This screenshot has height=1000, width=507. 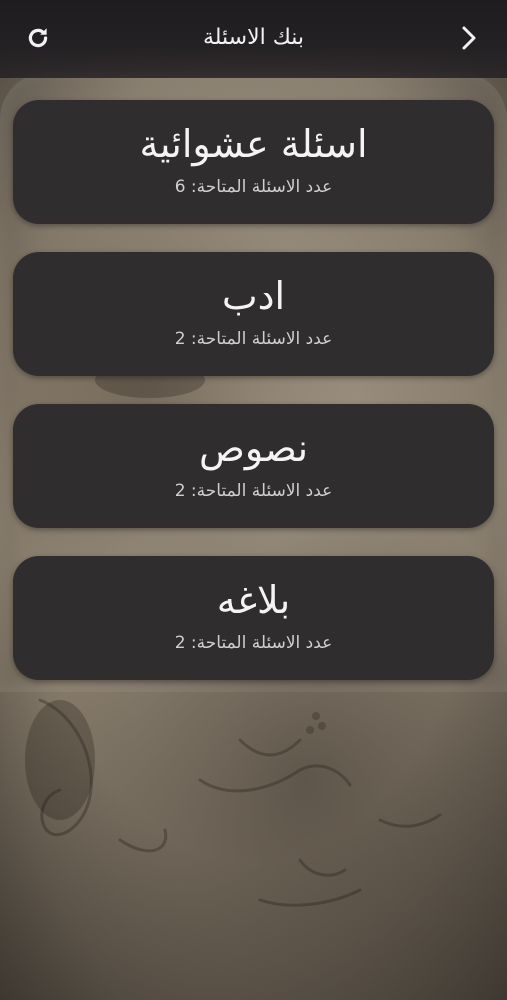 I want to click on category-card-rhetoric: بلاغه عدد الاسئلة المتاحة: 2, so click(x=253, y=618).